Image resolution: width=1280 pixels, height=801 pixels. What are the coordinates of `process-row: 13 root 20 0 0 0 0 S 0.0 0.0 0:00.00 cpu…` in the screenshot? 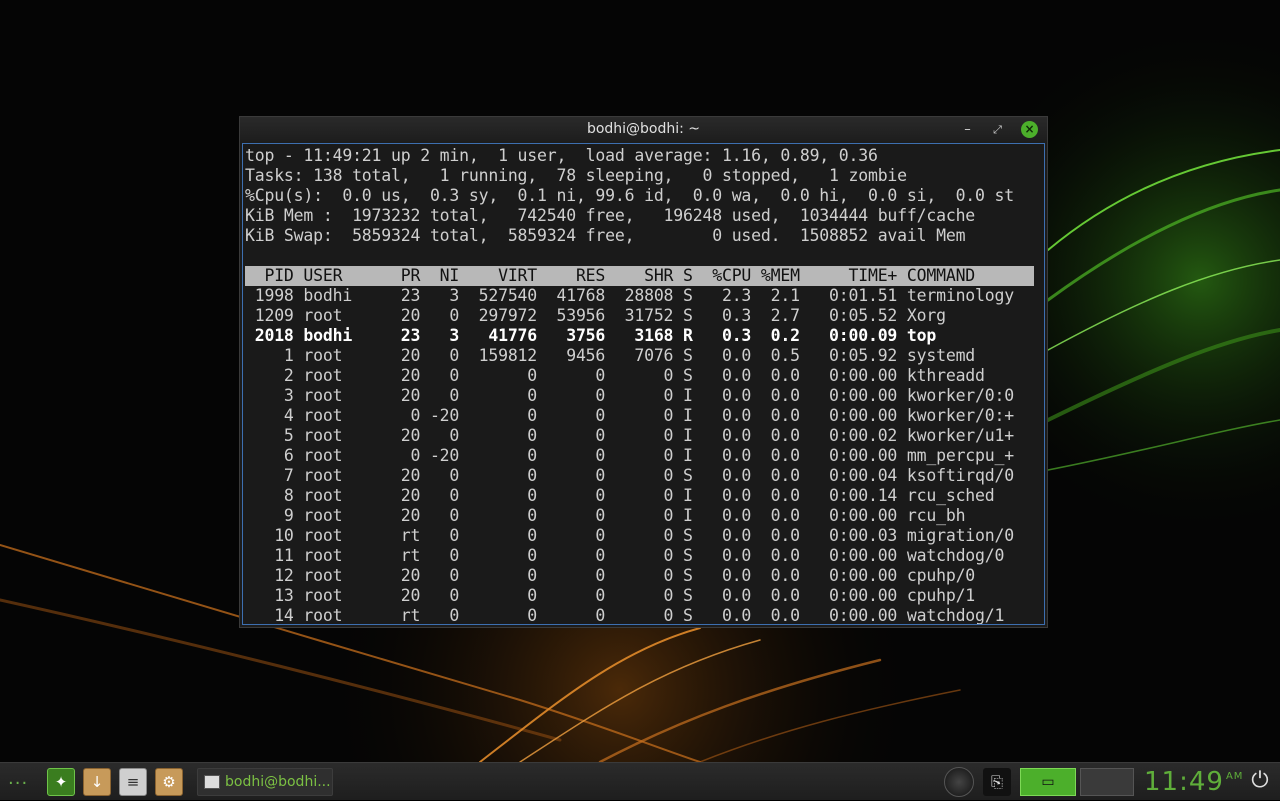 It's located at (610, 595).